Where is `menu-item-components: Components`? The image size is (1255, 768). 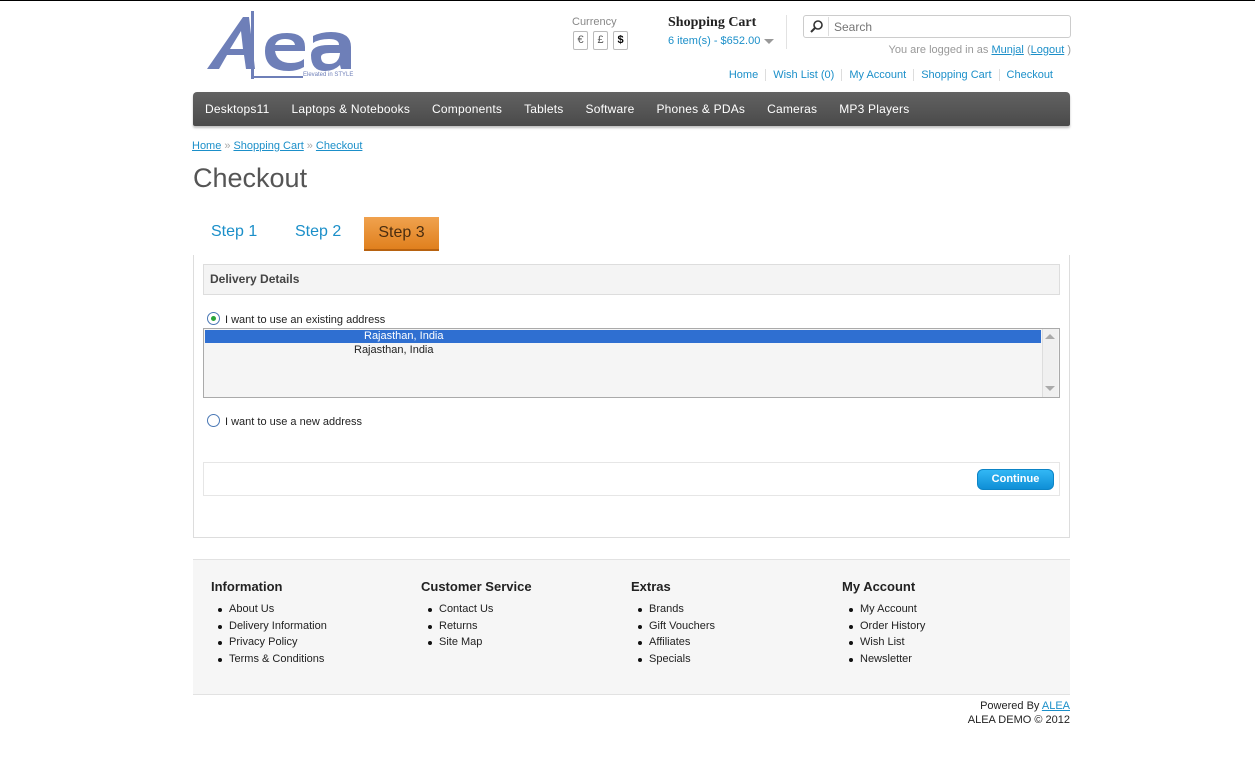
menu-item-components: Components is located at coordinates (467, 109).